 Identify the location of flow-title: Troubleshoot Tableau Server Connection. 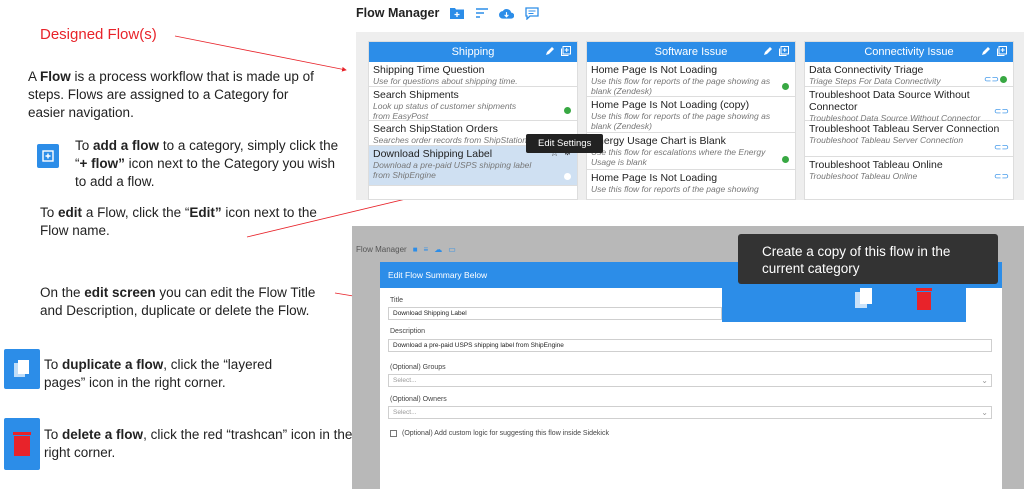
(904, 129).